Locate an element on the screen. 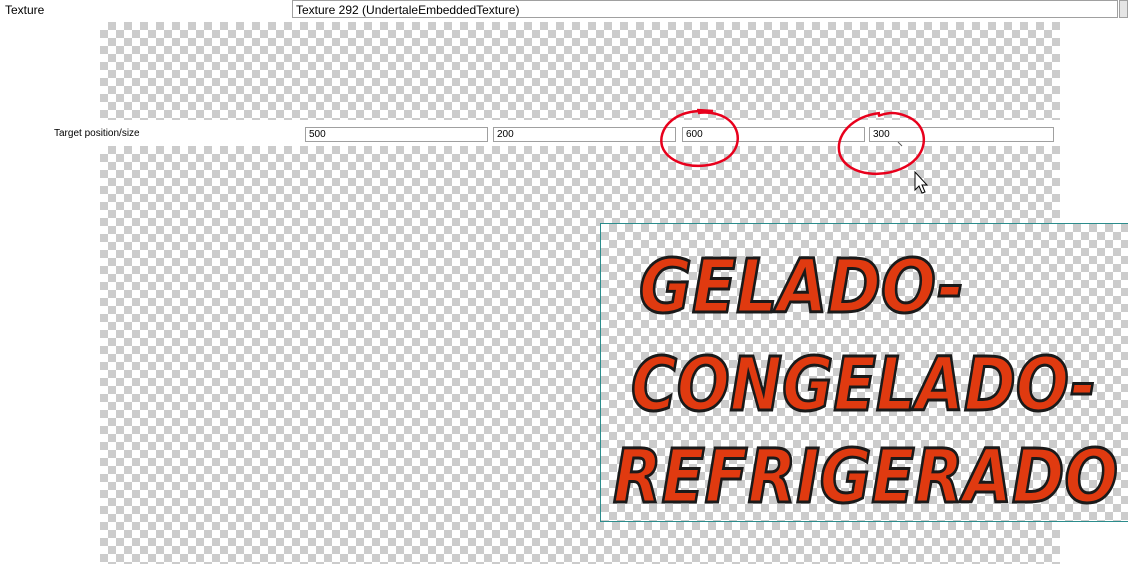  annotation-circle-height is located at coordinates (881, 143).